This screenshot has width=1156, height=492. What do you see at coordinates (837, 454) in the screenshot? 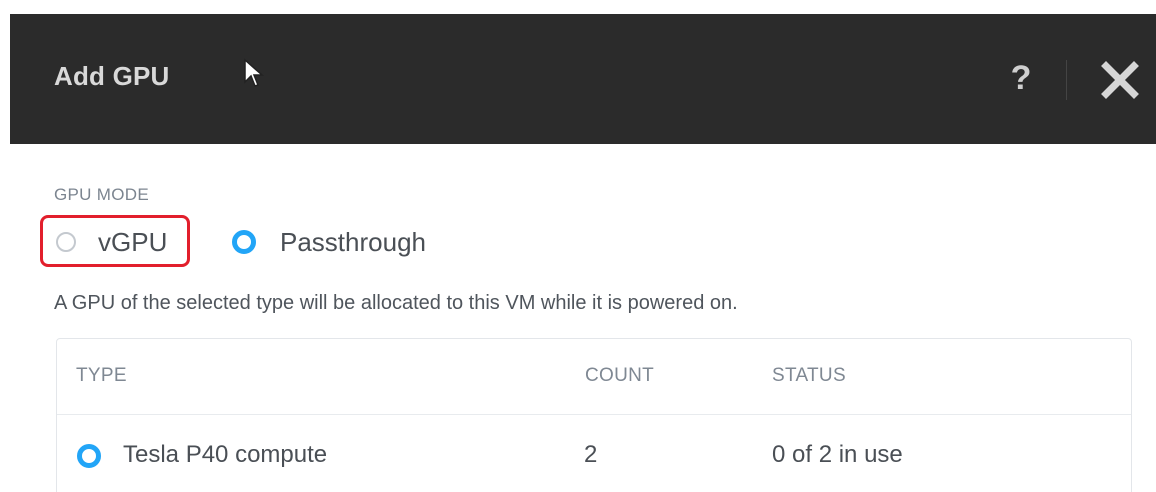
I see `gpu-status-cell: 0 of 2 in use` at bounding box center [837, 454].